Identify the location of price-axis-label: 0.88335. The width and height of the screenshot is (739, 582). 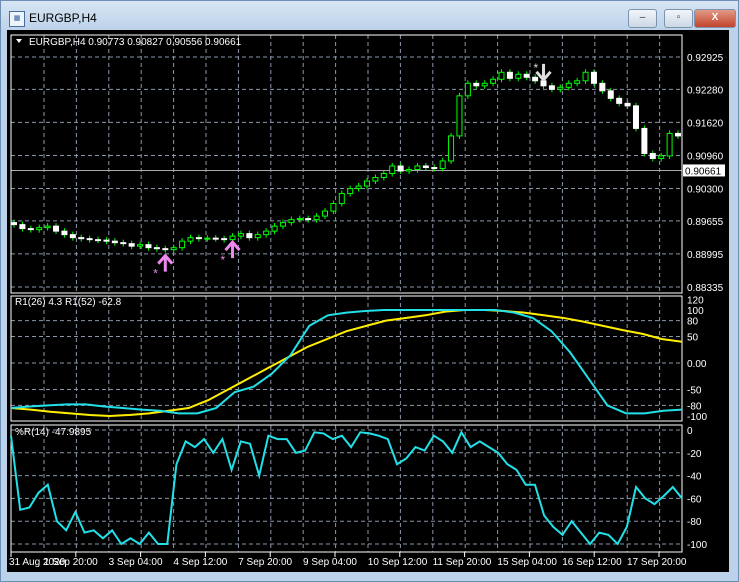
(705, 288).